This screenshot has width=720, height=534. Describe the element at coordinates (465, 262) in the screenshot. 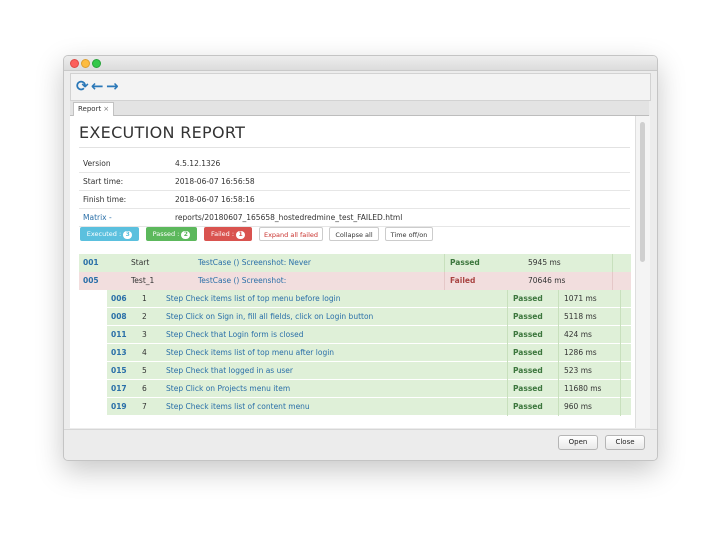

I see `testcase-status: Passed` at that location.